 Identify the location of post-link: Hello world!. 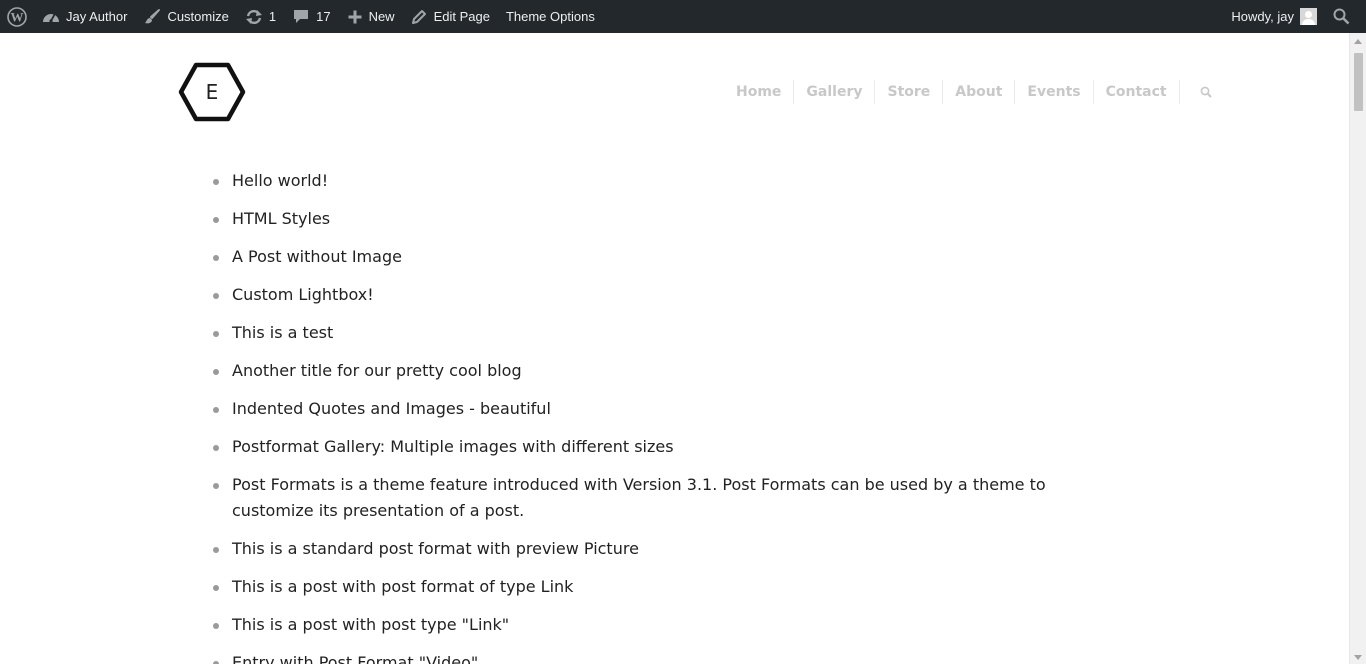
(280, 180).